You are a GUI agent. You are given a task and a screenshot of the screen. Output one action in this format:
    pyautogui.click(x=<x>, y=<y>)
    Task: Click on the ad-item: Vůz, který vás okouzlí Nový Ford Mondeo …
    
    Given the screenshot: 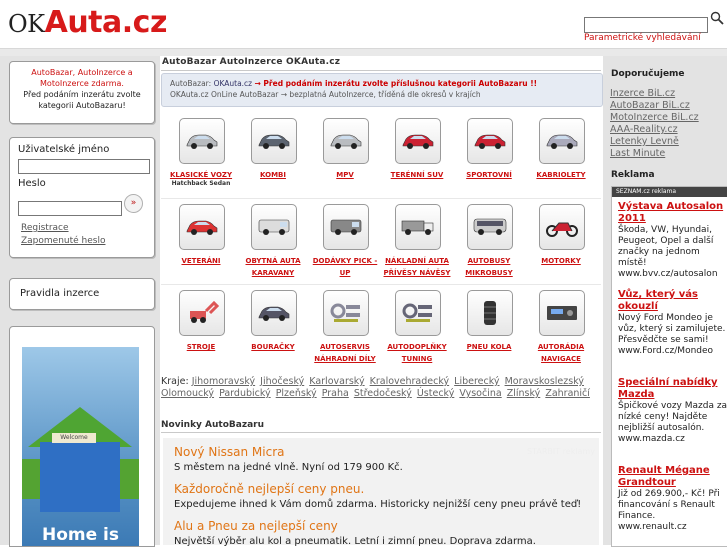 What is the action you would take?
    pyautogui.click(x=672, y=323)
    